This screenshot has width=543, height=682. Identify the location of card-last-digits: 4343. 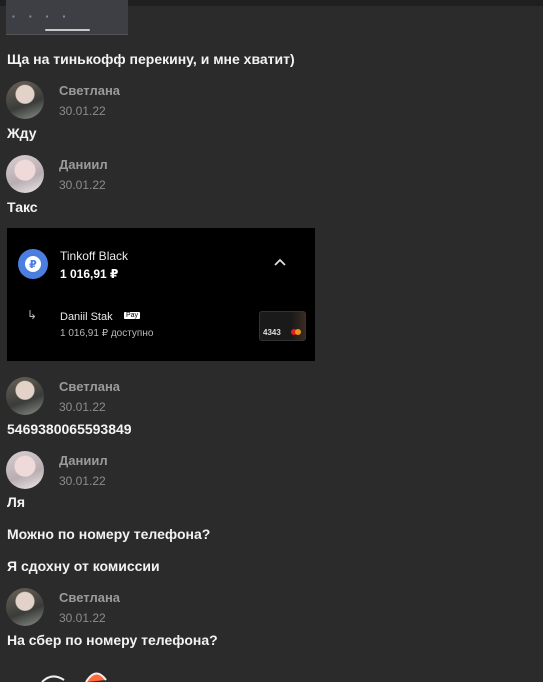
(272, 332).